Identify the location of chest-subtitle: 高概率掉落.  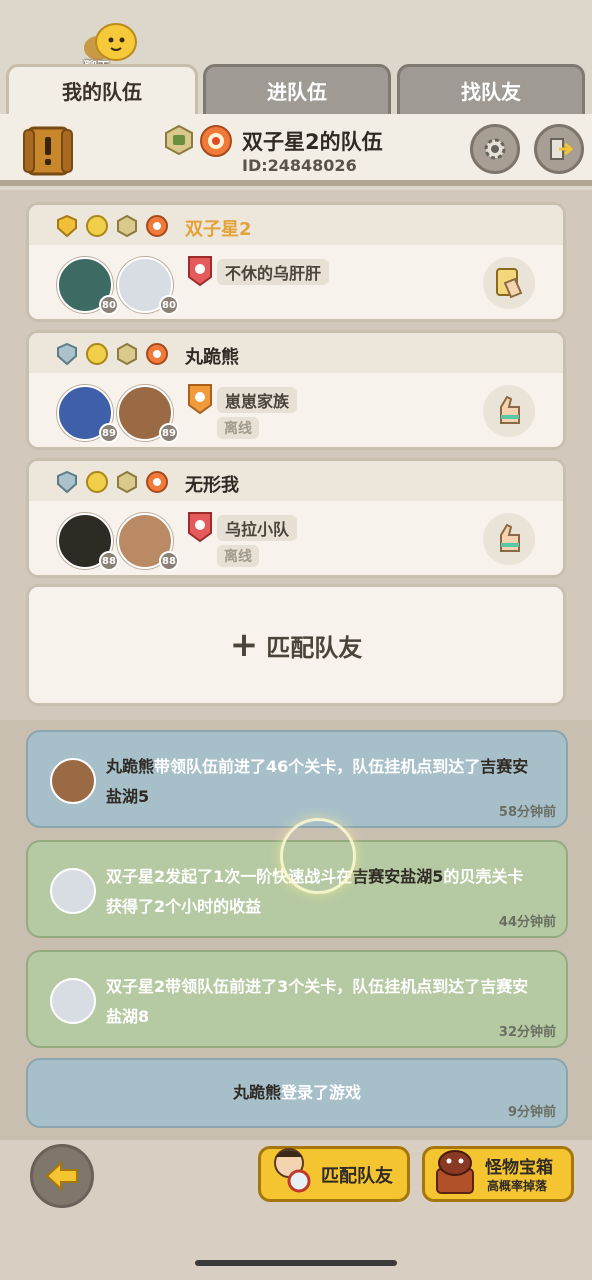
(517, 1186).